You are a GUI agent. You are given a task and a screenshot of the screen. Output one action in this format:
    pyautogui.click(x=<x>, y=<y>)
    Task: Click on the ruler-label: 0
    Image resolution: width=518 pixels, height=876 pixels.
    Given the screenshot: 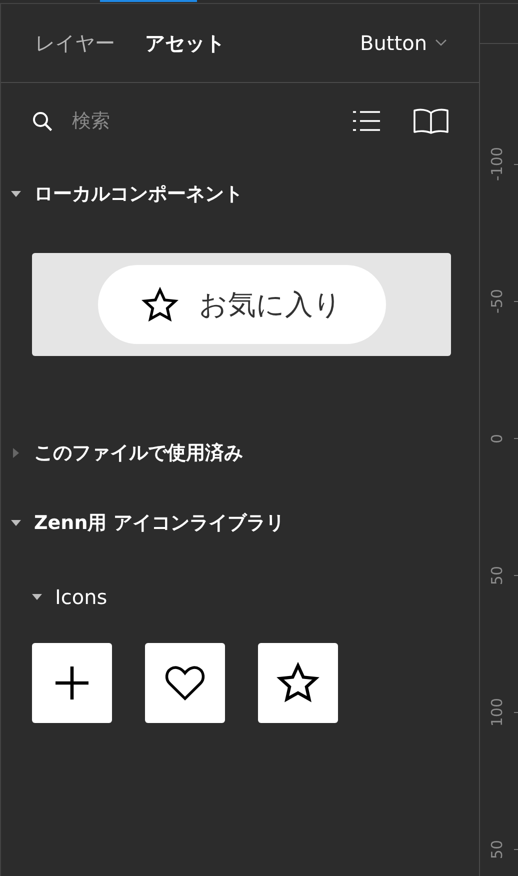 What is the action you would take?
    pyautogui.click(x=497, y=439)
    